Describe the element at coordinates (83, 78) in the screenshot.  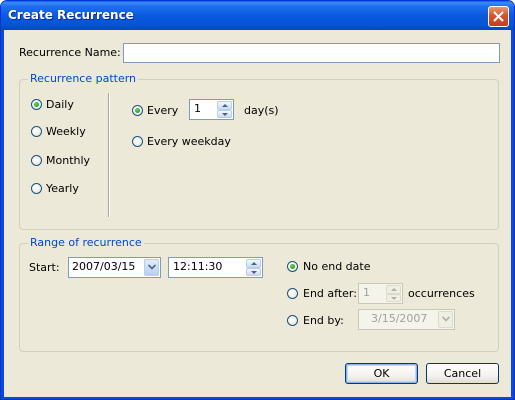
I see `recurrence-pattern-title: Recurrence pattern` at that location.